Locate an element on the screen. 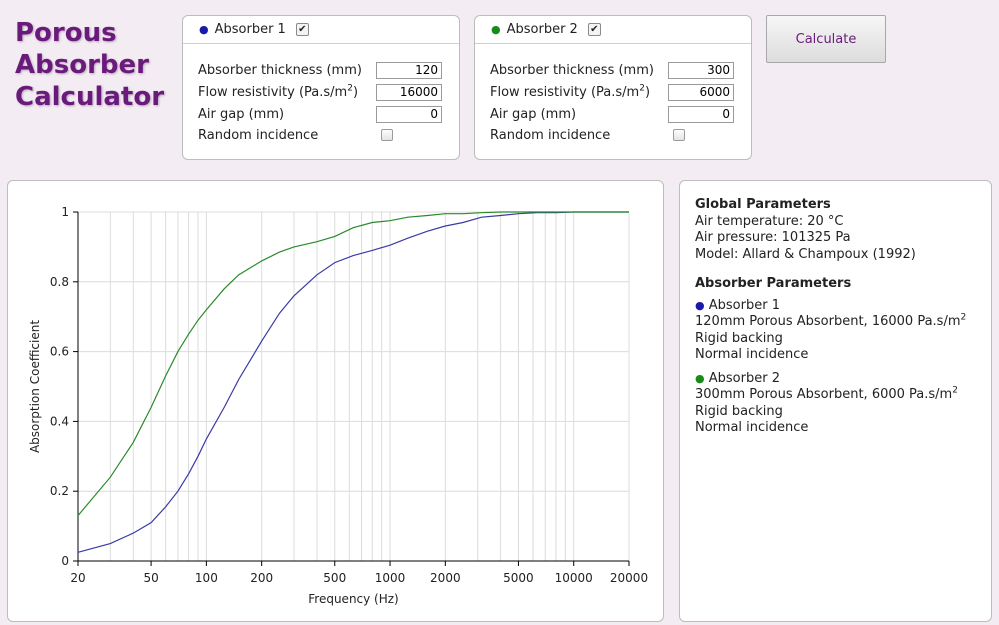  absorber-1-thickness-input is located at coordinates (409, 70).